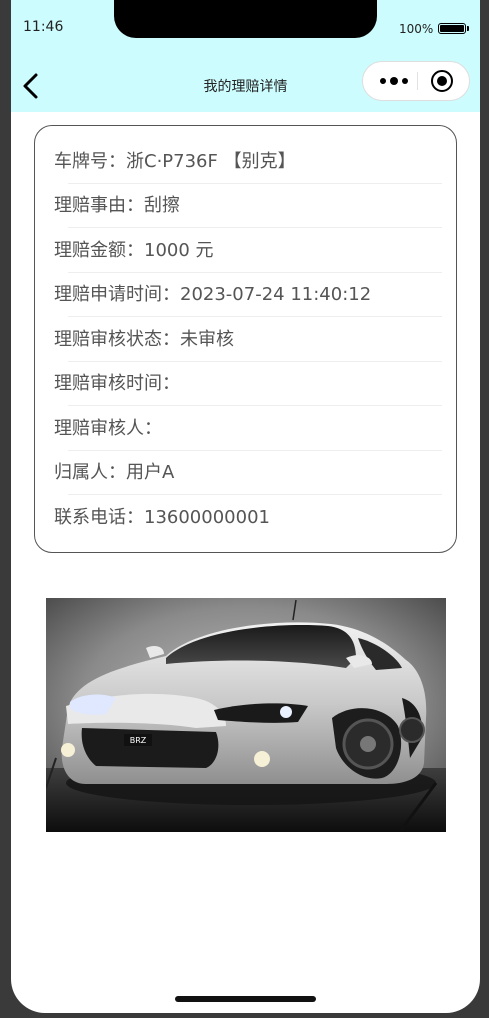 Image resolution: width=489 pixels, height=1018 pixels. What do you see at coordinates (249, 473) in the screenshot?
I see `detail-row-owner: 归属人：用户A` at bounding box center [249, 473].